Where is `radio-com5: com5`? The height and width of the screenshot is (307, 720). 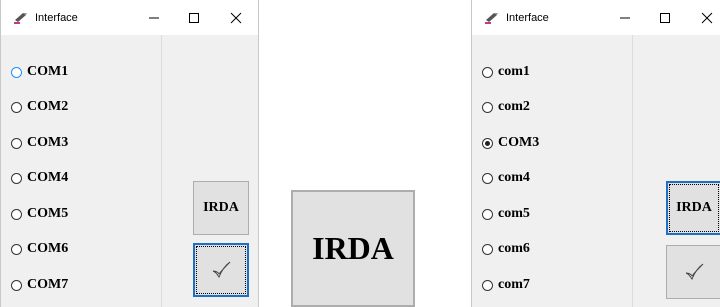
radio-com5: com5 is located at coordinates (506, 214).